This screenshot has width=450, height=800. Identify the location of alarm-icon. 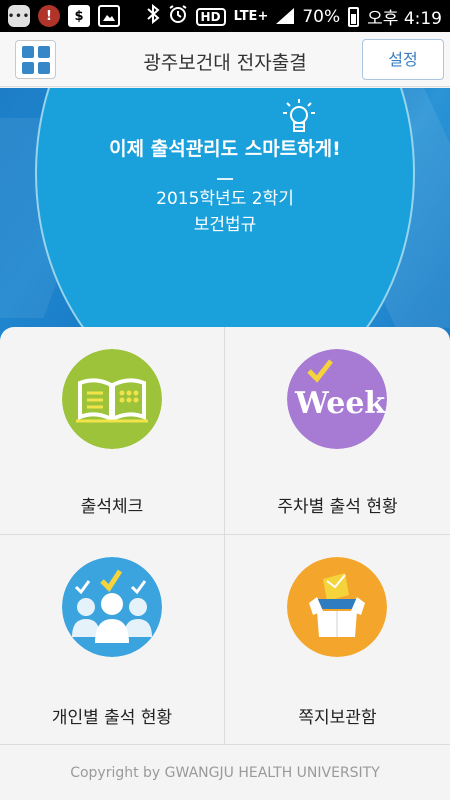
(178, 16).